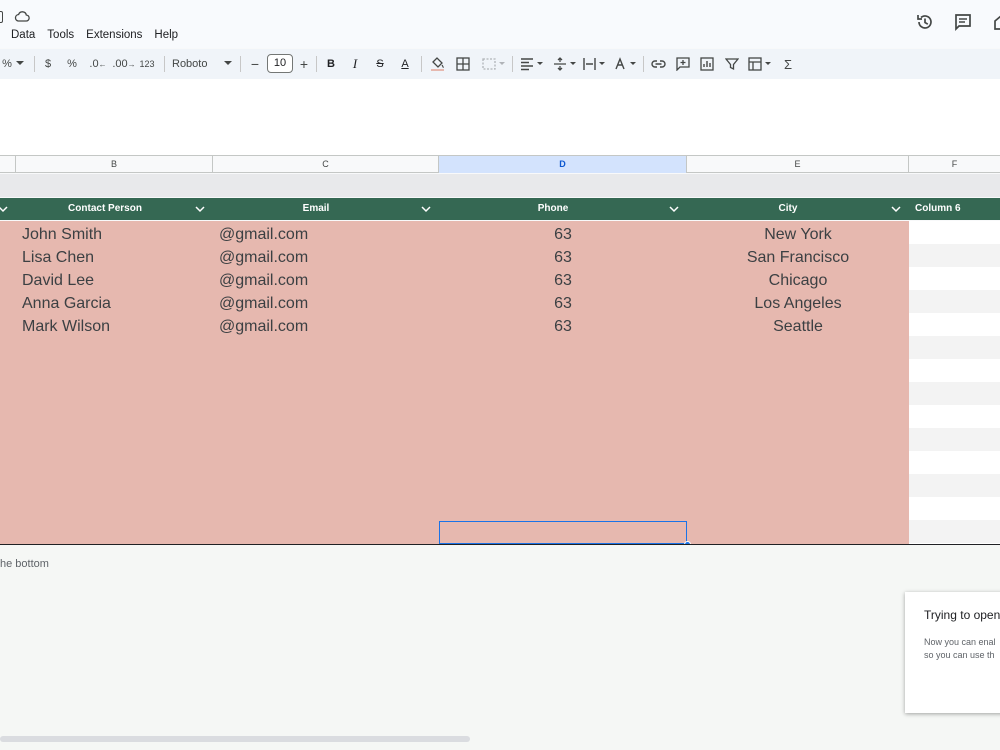  What do you see at coordinates (626, 64) in the screenshot?
I see `text-rotation-icon` at bounding box center [626, 64].